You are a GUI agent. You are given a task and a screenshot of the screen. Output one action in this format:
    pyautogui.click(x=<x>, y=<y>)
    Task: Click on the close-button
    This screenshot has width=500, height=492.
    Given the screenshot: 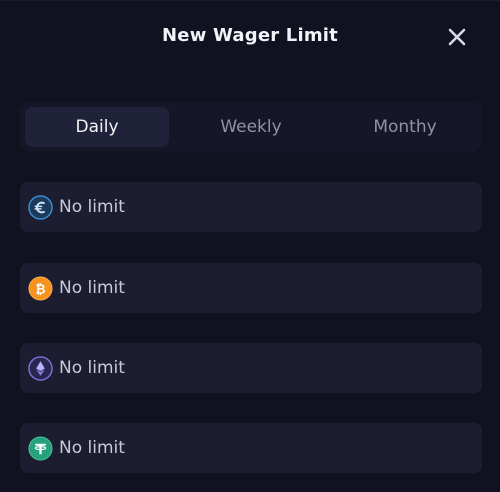 What is the action you would take?
    pyautogui.click(x=457, y=37)
    